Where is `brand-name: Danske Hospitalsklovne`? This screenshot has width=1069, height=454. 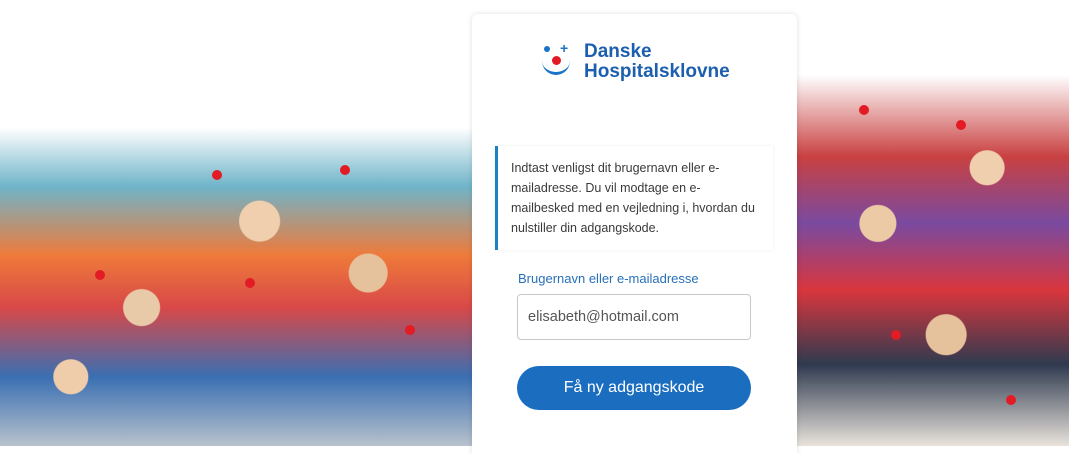 brand-name: Danske Hospitalsklovne is located at coordinates (657, 62).